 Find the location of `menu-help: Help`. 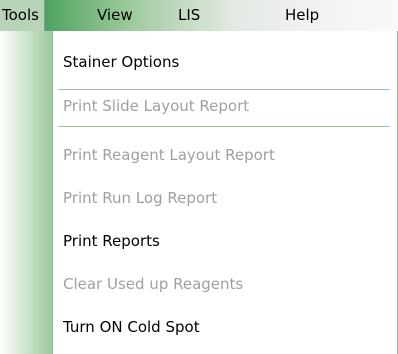

menu-help: Help is located at coordinates (302, 15).